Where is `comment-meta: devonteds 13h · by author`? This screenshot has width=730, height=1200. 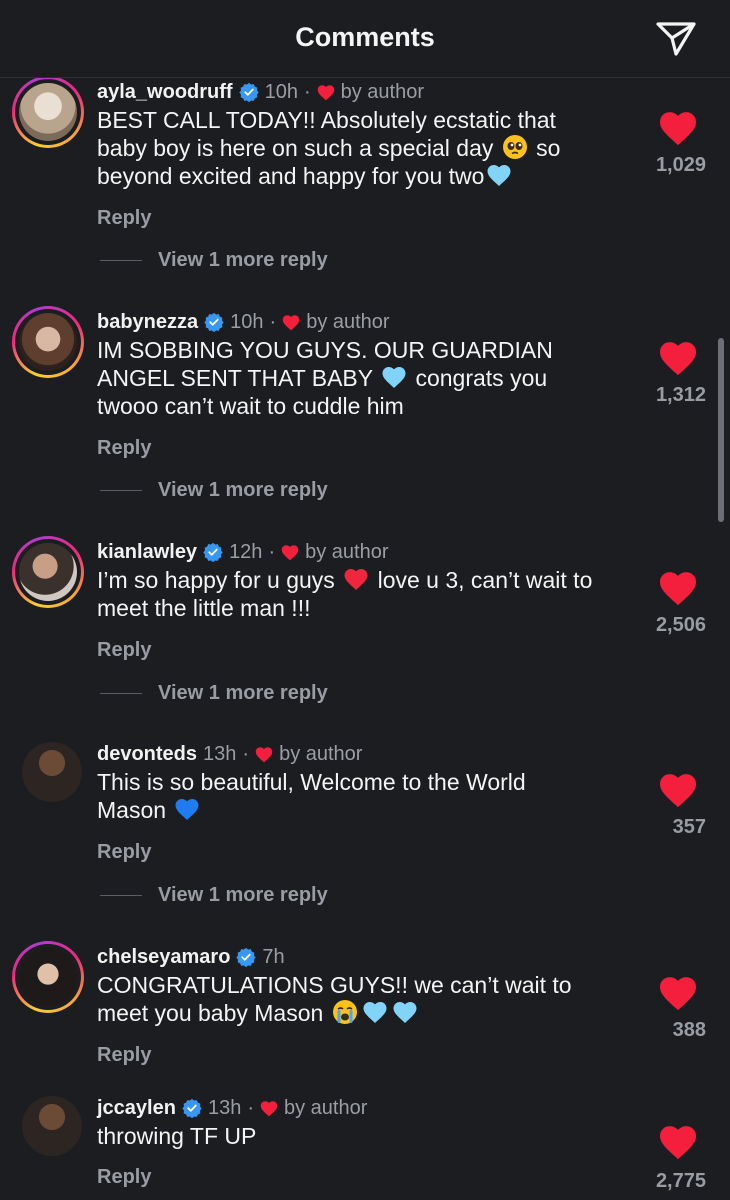
comment-meta: devonteds 13h · by author is located at coordinates (229, 754).